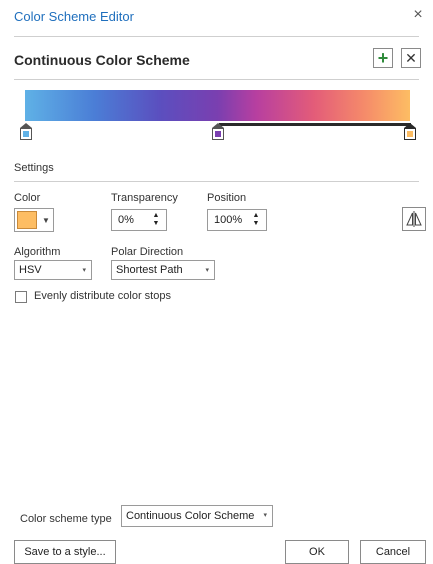 The image size is (433, 564). What do you see at coordinates (30, 270) in the screenshot?
I see `algorithm-value: HSV` at bounding box center [30, 270].